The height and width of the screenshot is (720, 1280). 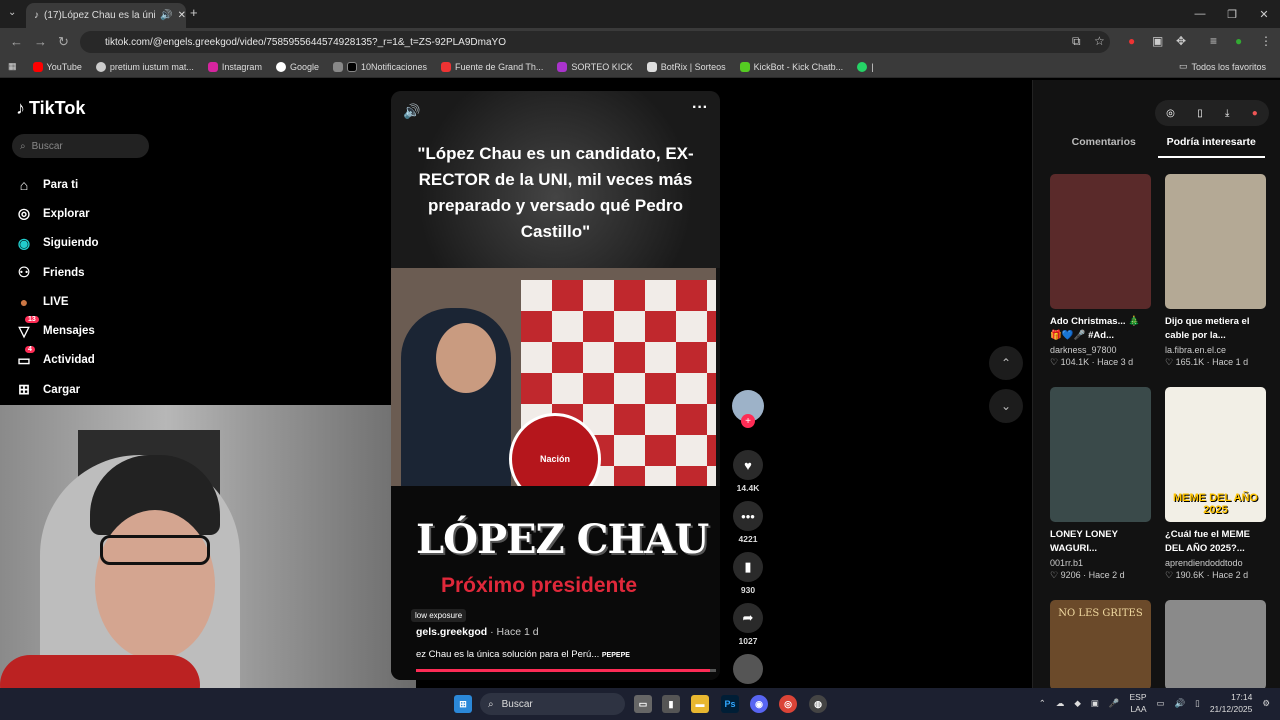 What do you see at coordinates (40, 41) in the screenshot?
I see `forward-icon: →` at bounding box center [40, 41].